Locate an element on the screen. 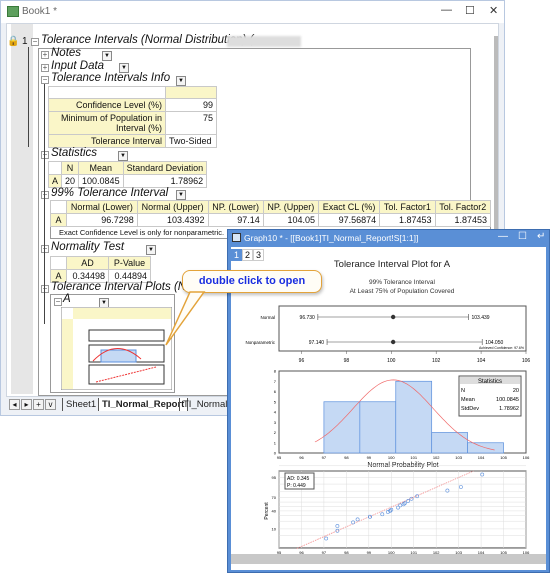  graph-thumbnail is located at coordinates (116, 348).